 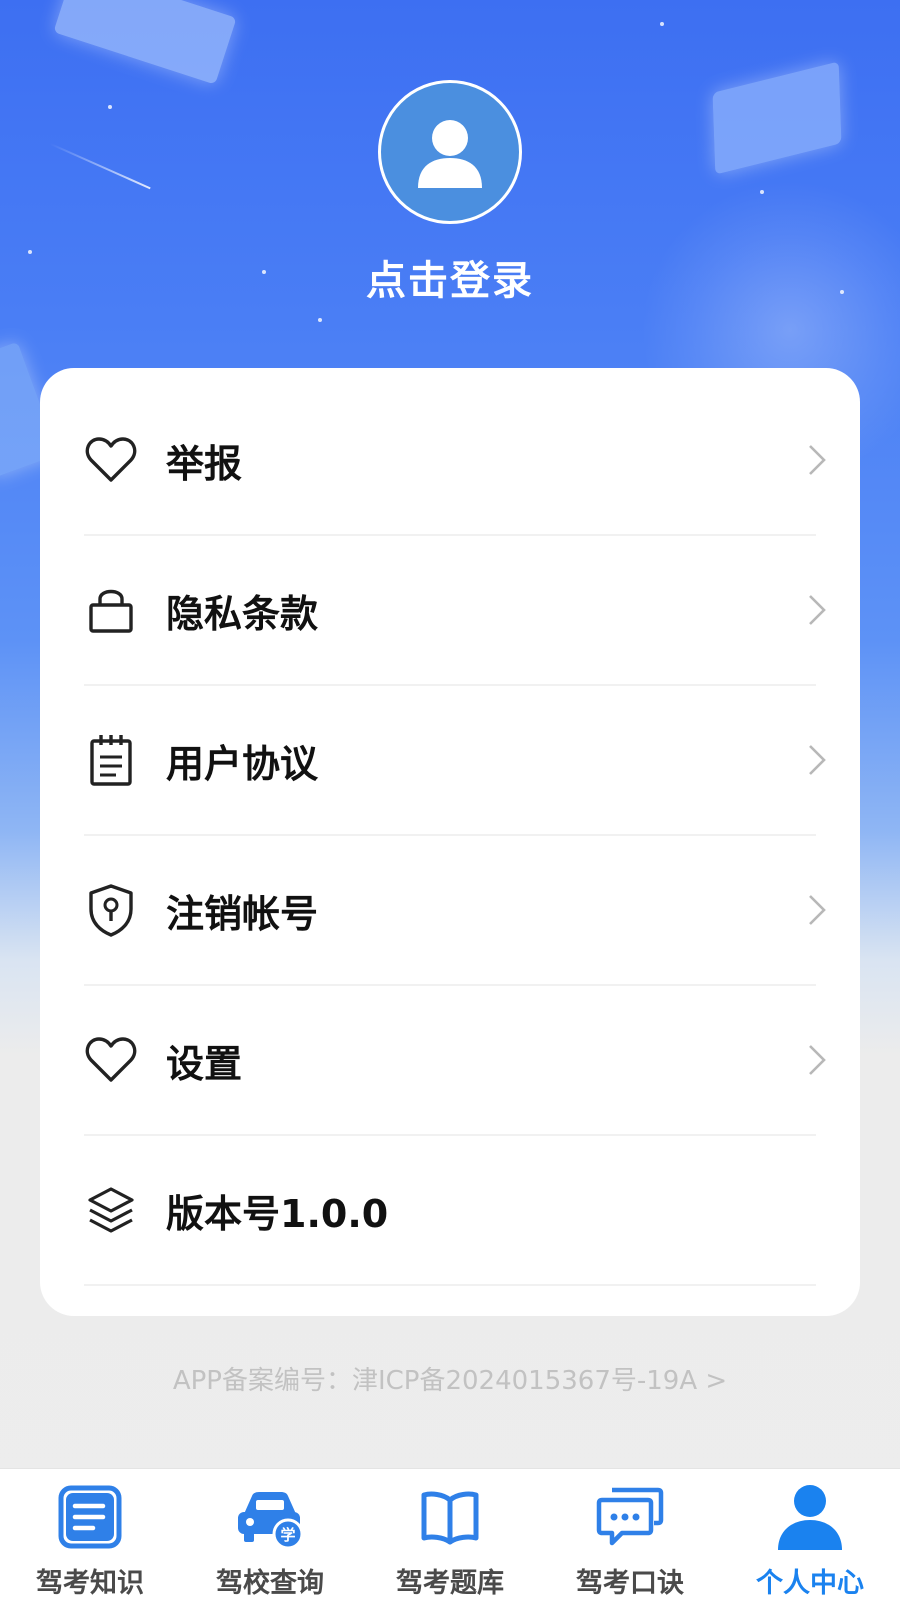 I want to click on icp-record-link: APP备案编号：津ICP备2024015367号-19A >, so click(x=450, y=1378).